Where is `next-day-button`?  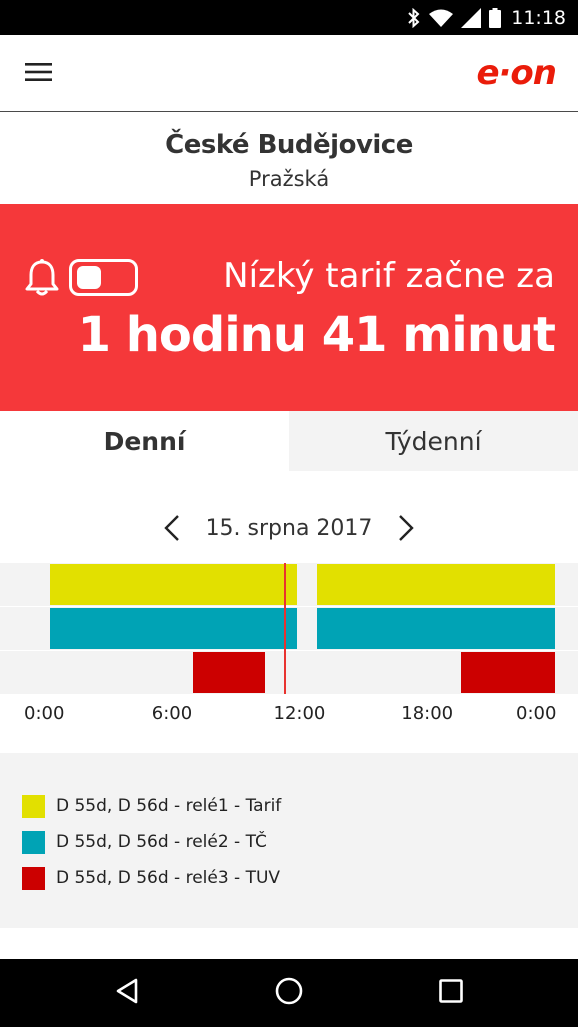
next-day-button is located at coordinates (406, 530).